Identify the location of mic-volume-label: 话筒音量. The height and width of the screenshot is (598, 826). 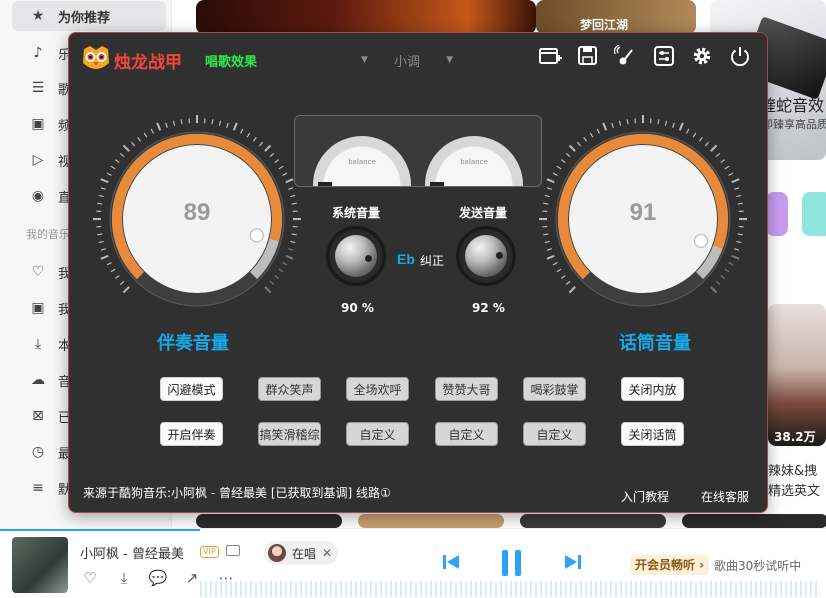
(655, 343).